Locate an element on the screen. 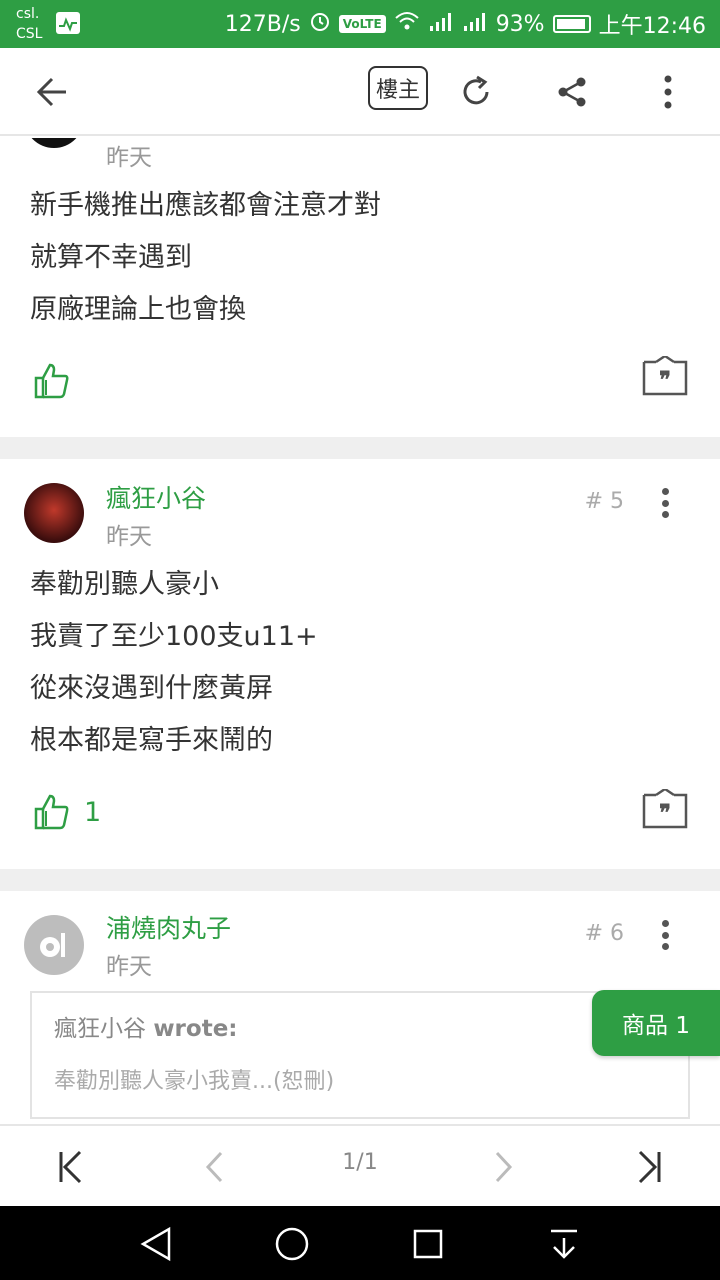  nav-home-icon is located at coordinates (292, 1244).